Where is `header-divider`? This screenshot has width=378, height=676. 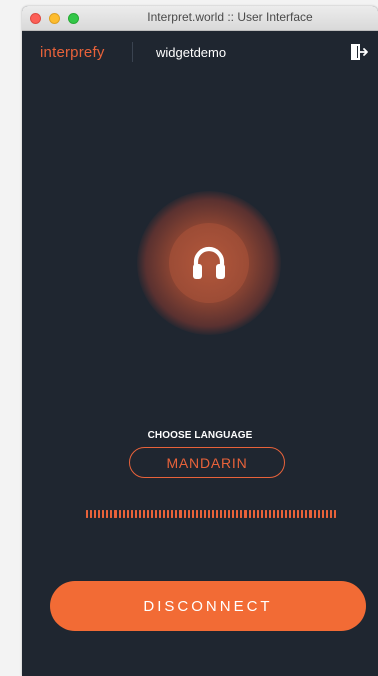
header-divider is located at coordinates (132, 52).